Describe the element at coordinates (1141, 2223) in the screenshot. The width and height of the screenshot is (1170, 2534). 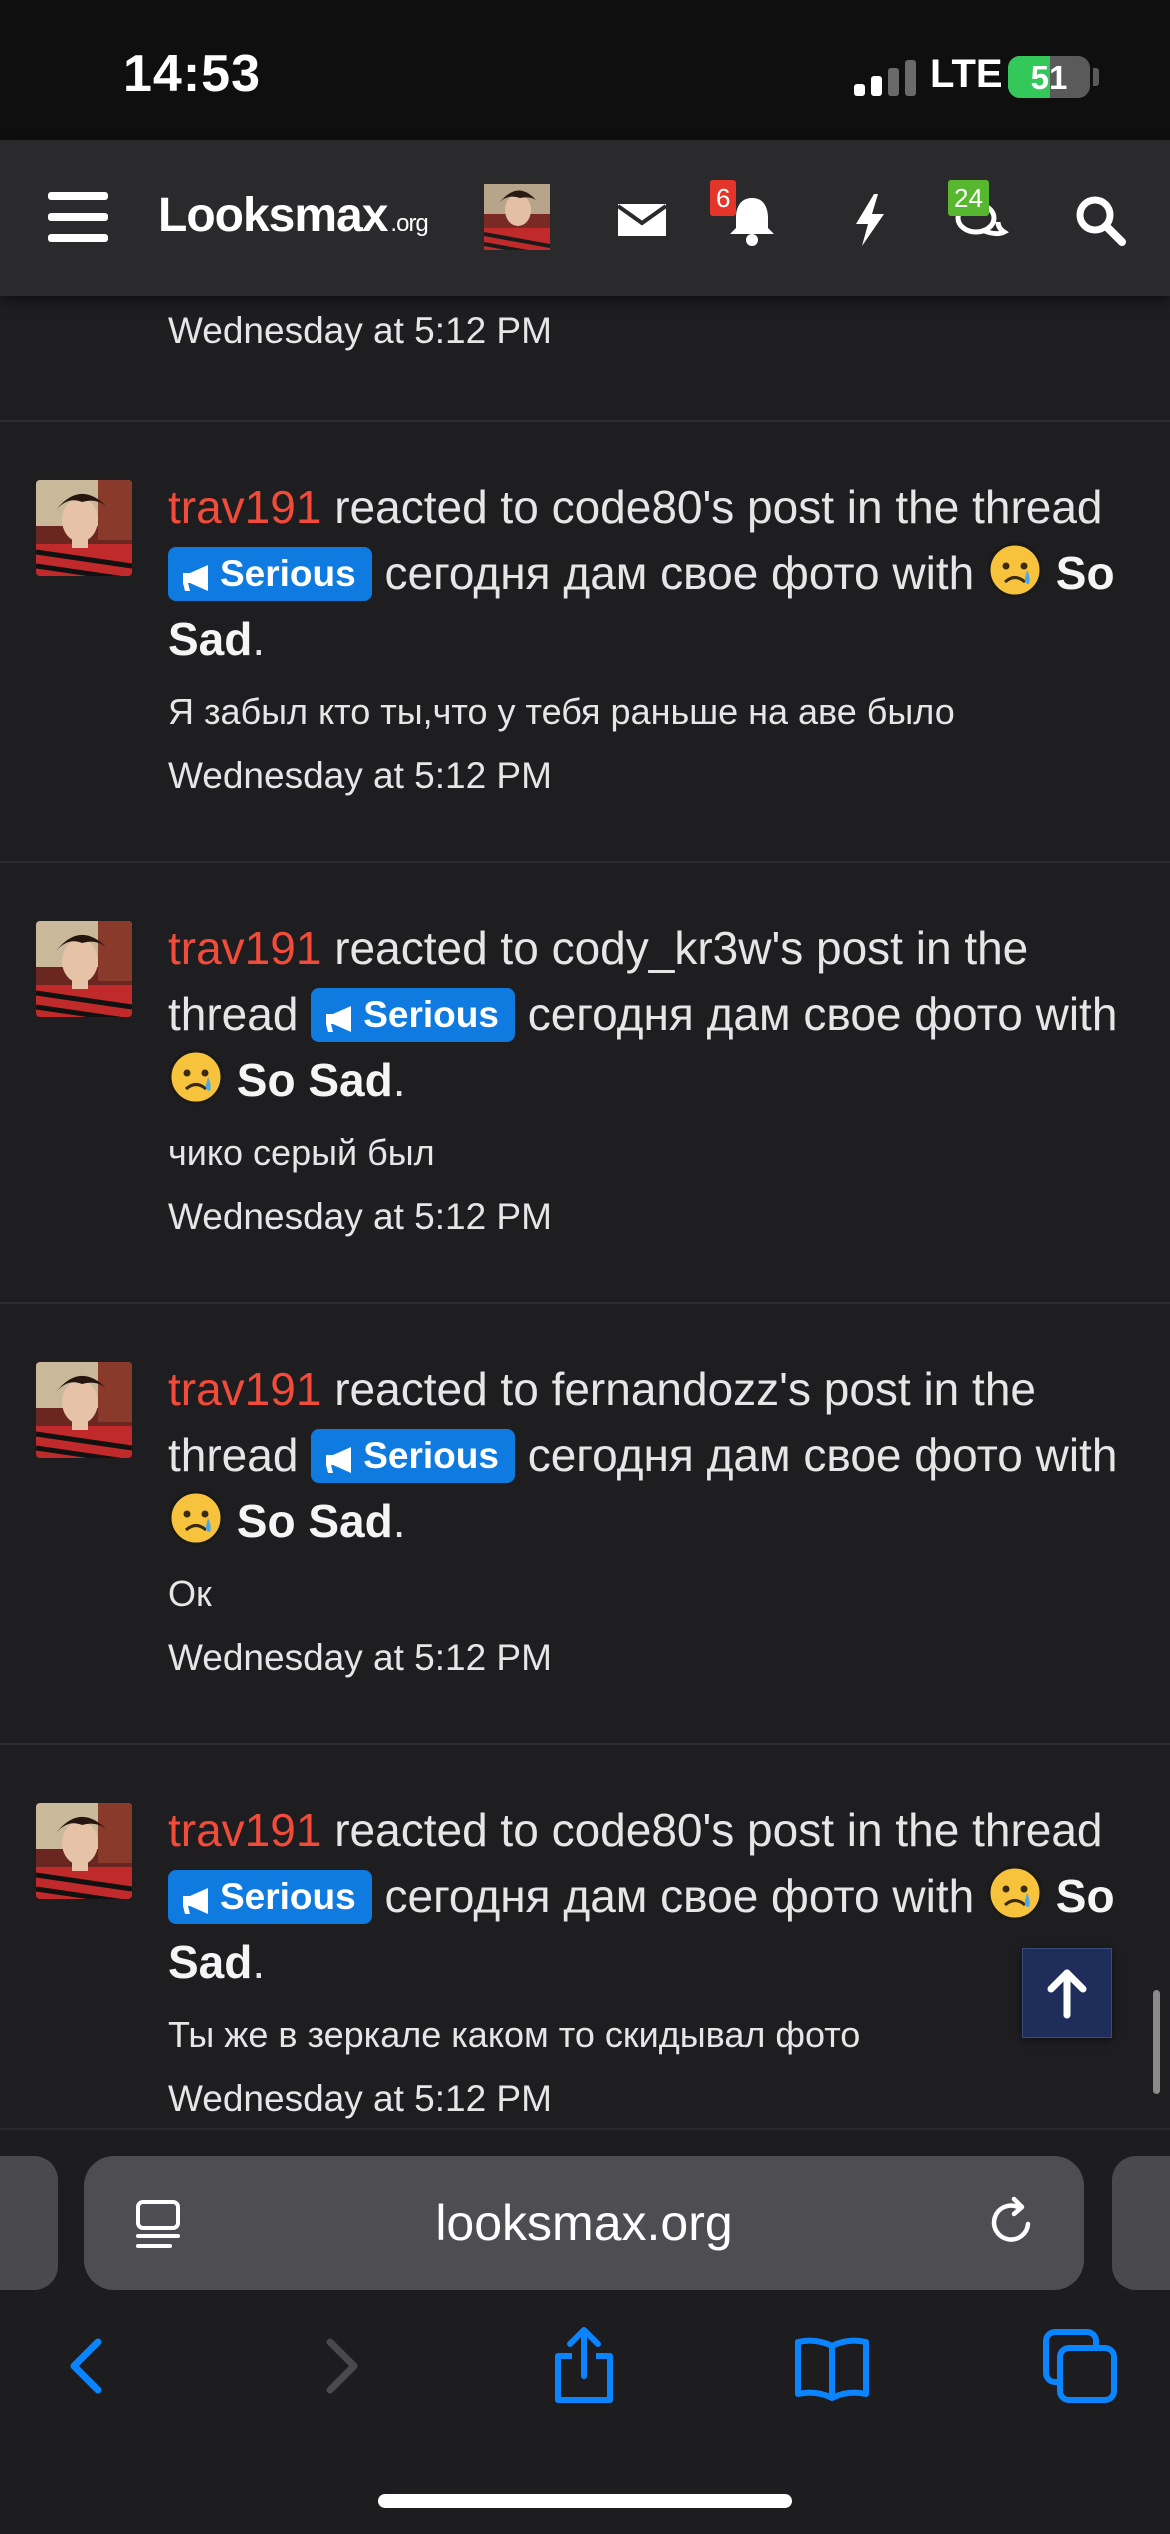
I see `next-tab-preview` at that location.